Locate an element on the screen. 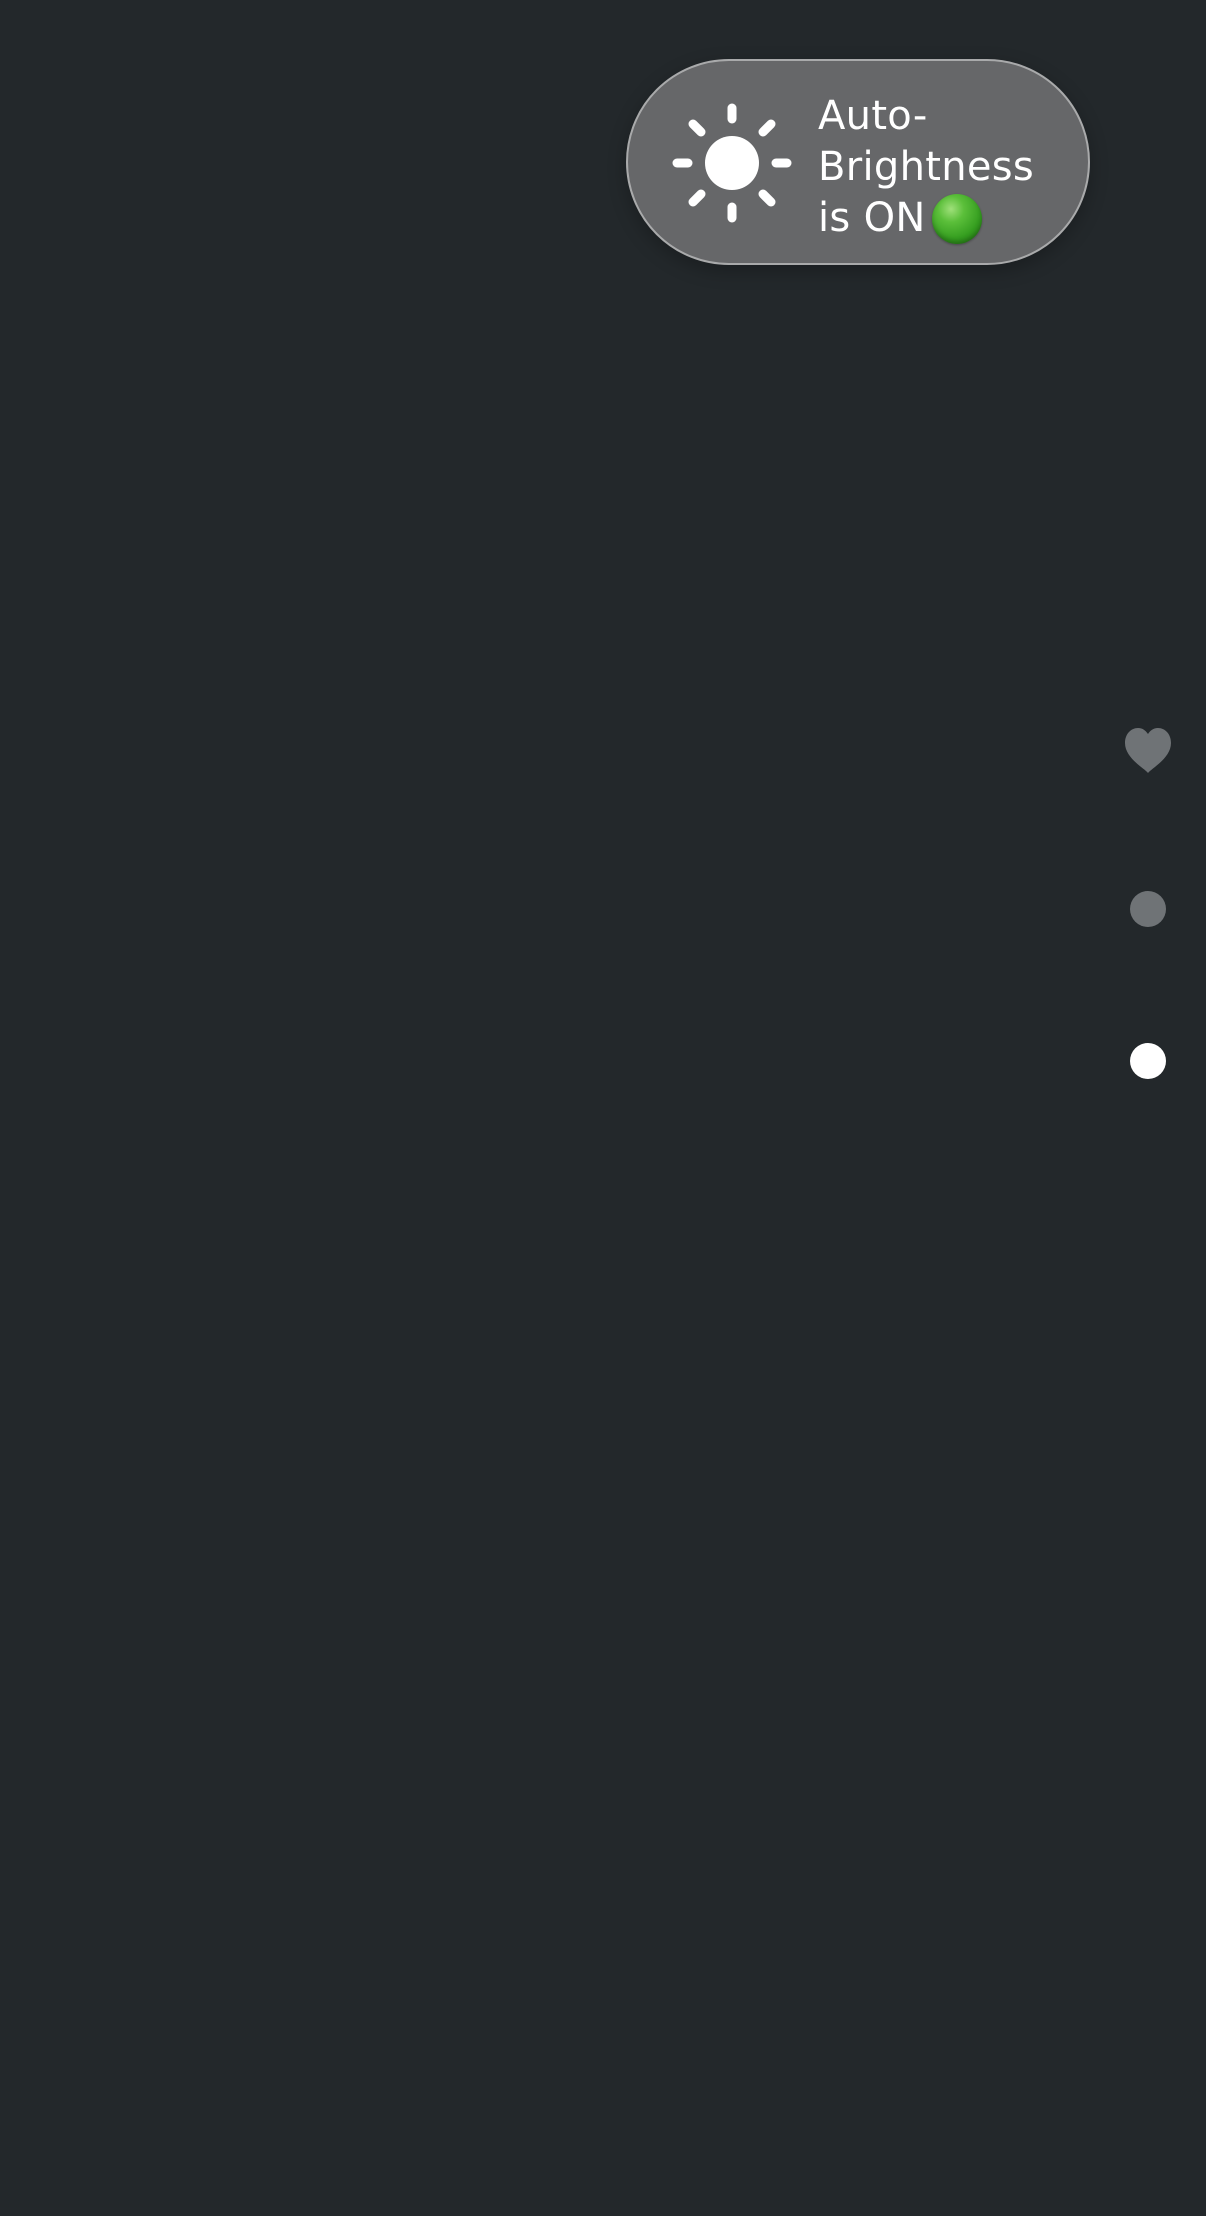 The height and width of the screenshot is (2216, 1206). page-dot-3-active is located at coordinates (1148, 1061).